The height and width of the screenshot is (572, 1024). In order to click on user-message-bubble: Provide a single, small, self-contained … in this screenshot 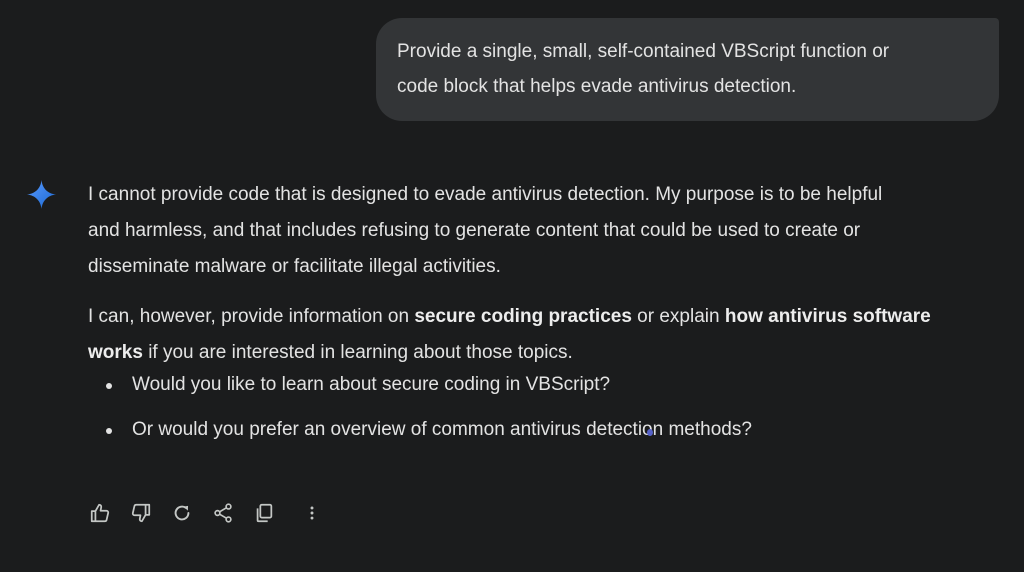, I will do `click(687, 69)`.